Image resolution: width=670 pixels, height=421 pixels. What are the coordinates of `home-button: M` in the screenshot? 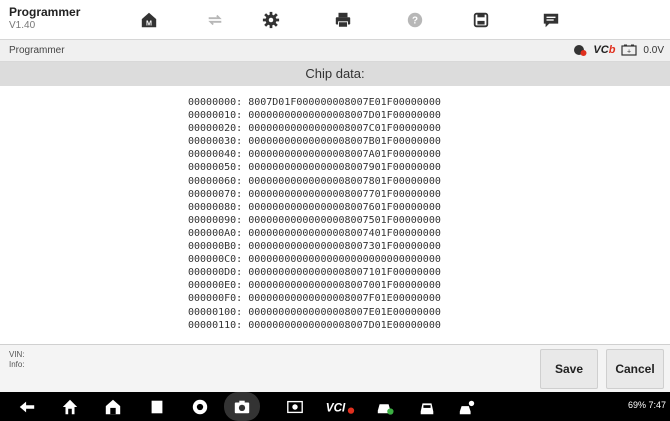 It's located at (149, 20).